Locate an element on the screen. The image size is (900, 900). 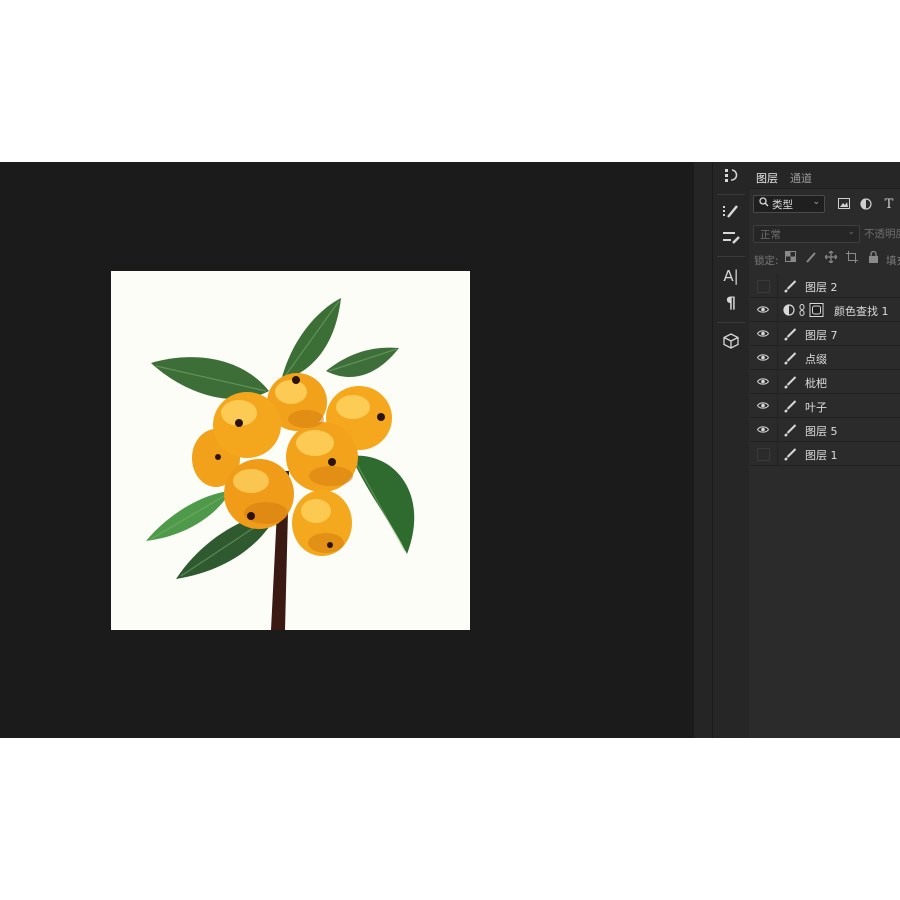
paragraph-icon: ¶ is located at coordinates (731, 302).